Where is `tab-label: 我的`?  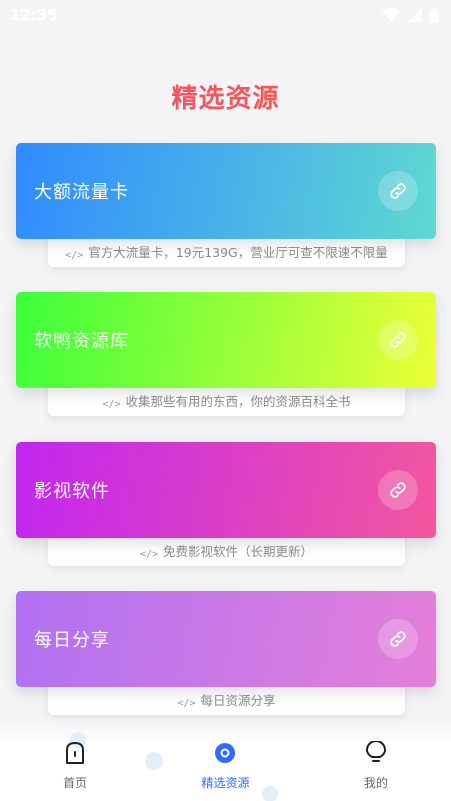 tab-label: 我的 is located at coordinates (375, 783).